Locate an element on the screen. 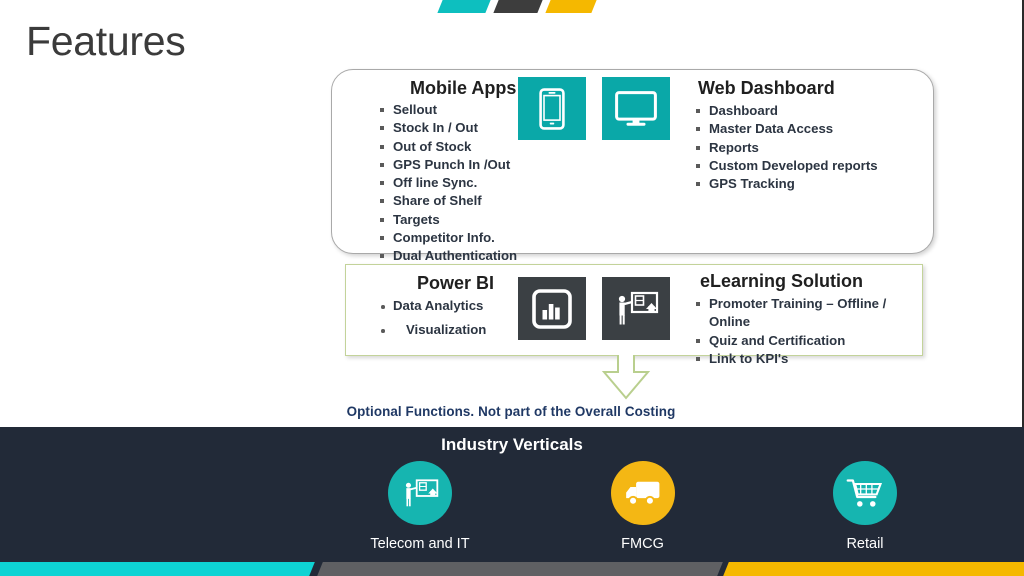  vertical-label: FMCG is located at coordinates (642, 544).